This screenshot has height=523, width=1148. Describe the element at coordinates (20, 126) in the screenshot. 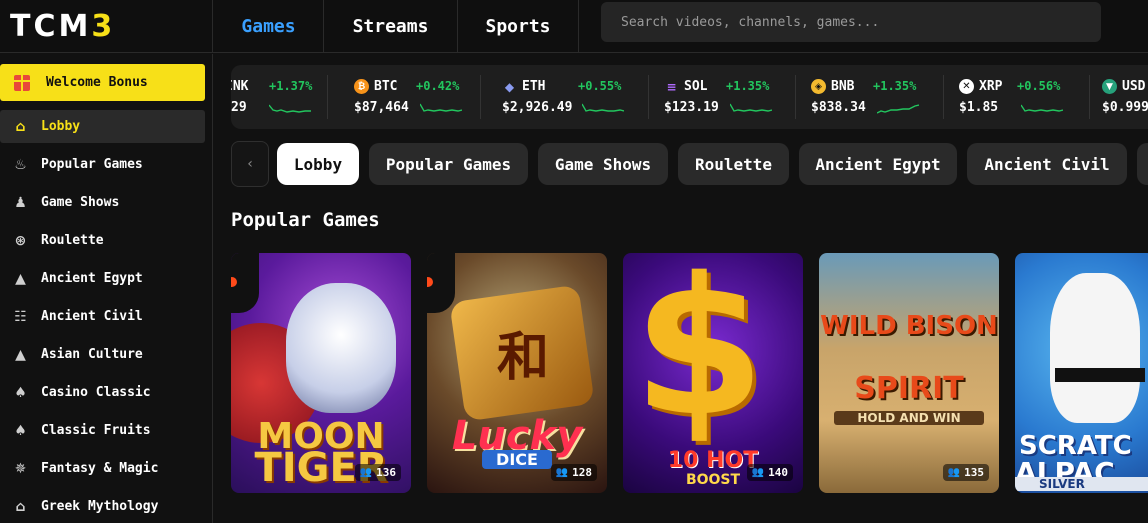

I see `home-icon: ⌂` at that location.